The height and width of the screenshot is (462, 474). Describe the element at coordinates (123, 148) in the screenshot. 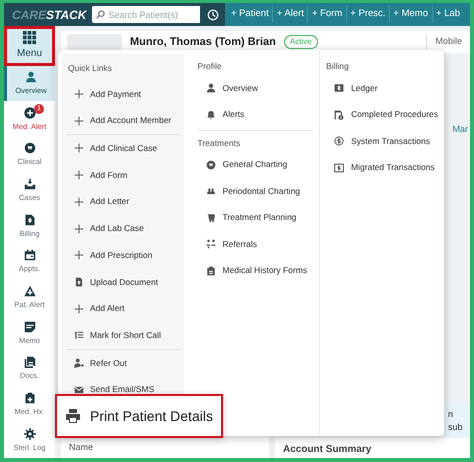

I see `quick-link: Add Clinical Case` at that location.